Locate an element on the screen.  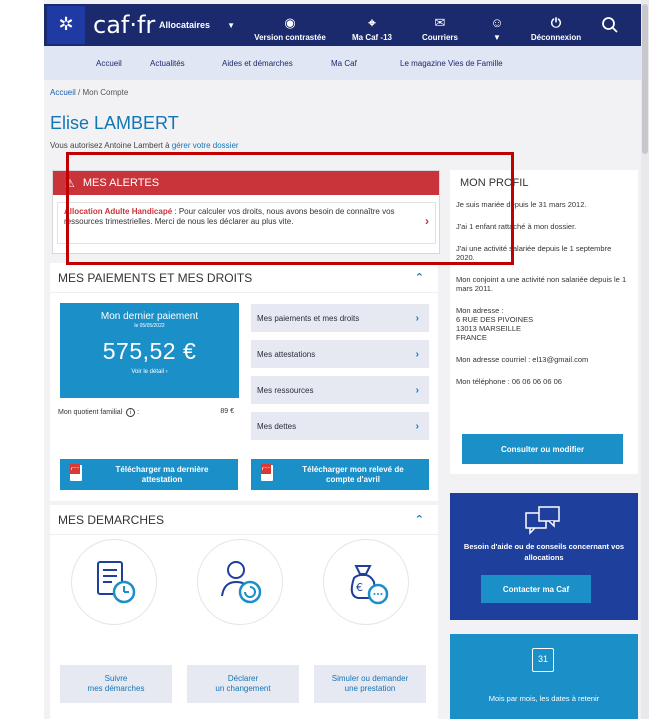
family-quotient: Mon quotient familial i: 89 € is located at coordinates (146, 412).